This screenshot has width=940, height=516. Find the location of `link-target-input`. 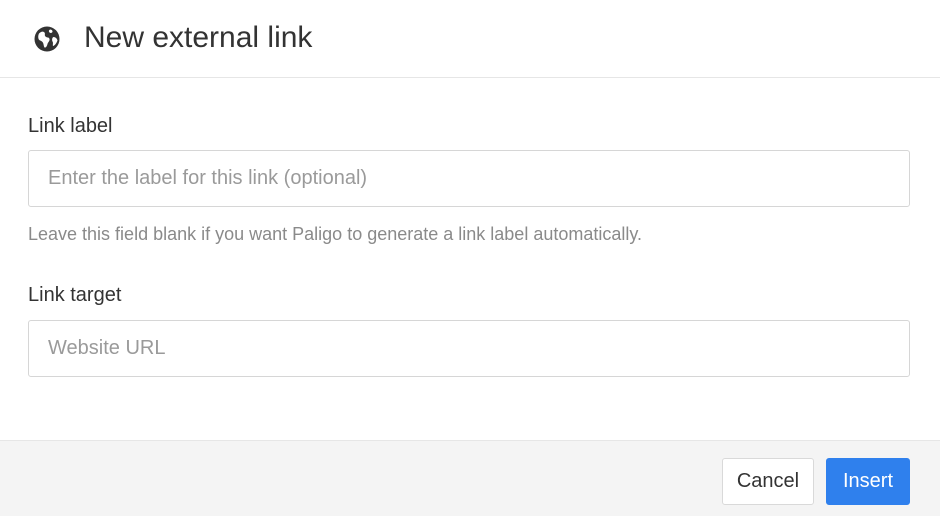

link-target-input is located at coordinates (469, 348).